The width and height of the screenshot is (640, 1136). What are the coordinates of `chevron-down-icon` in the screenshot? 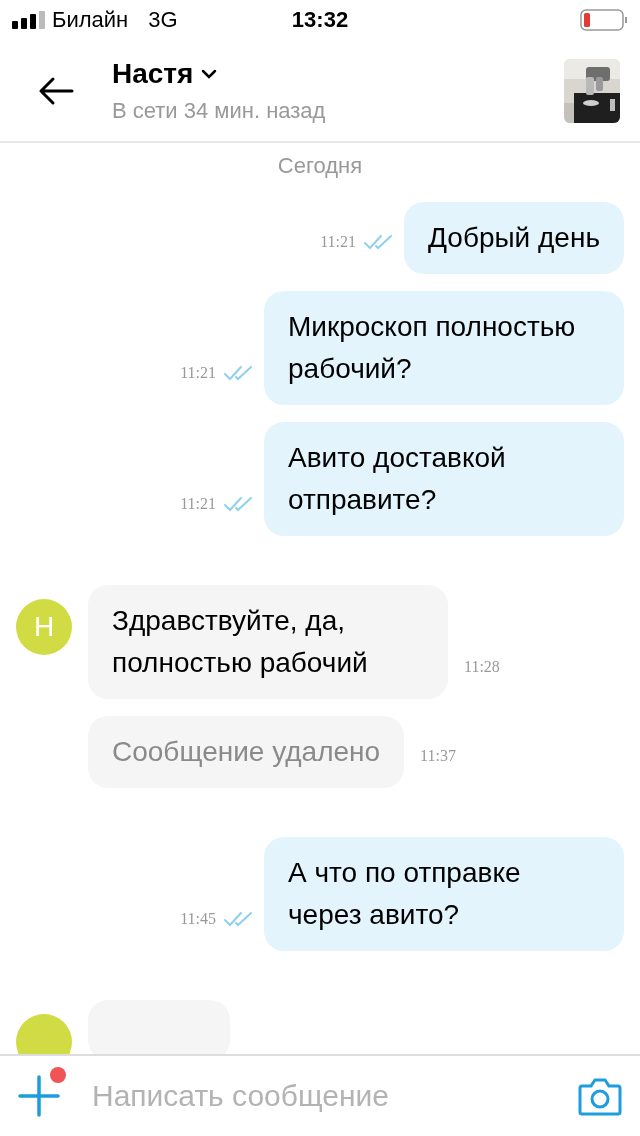 It's located at (209, 73).